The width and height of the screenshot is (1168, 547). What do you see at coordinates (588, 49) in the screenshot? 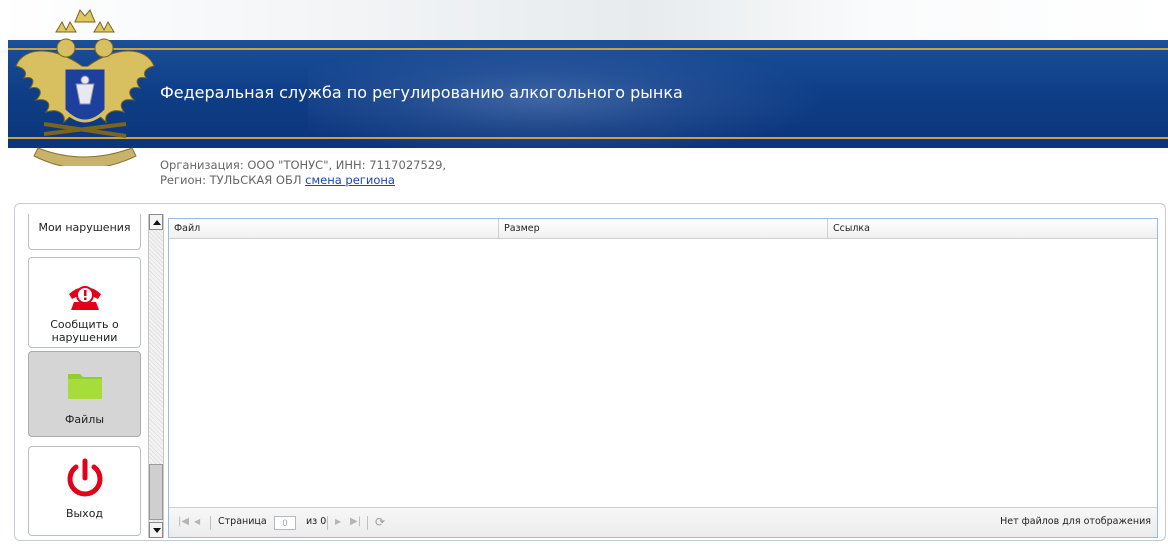
I see `banner-gold-line-top` at bounding box center [588, 49].